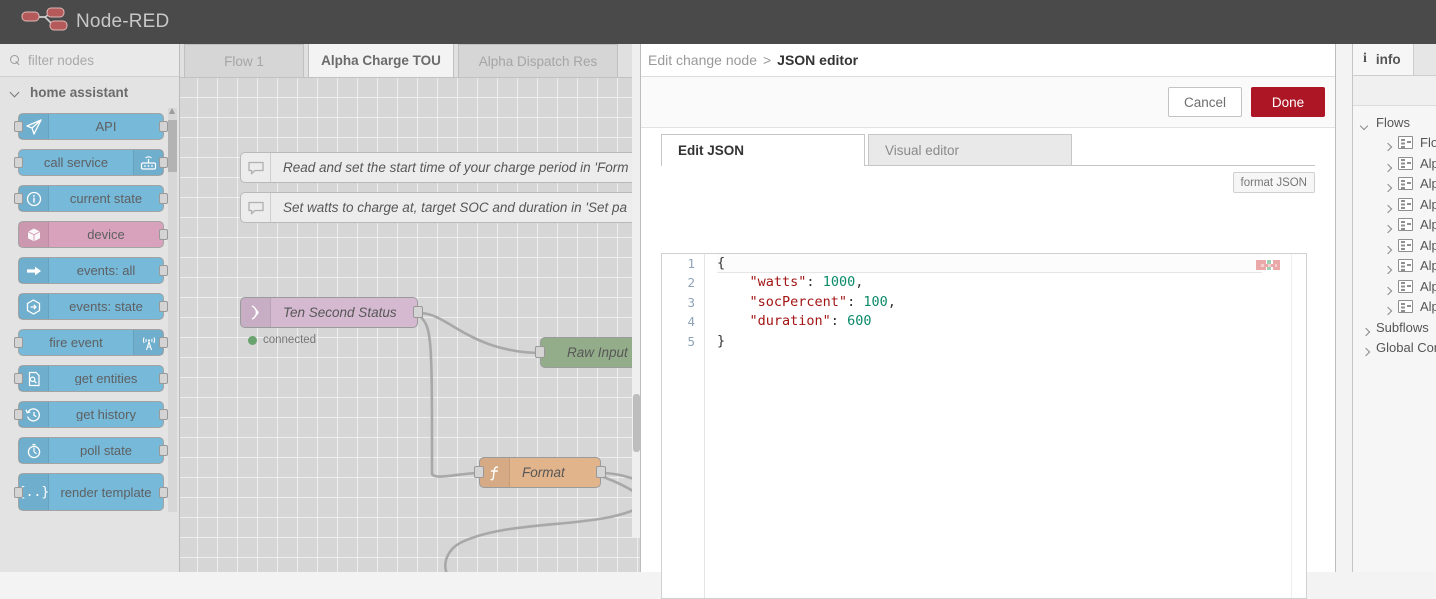 The width and height of the screenshot is (1436, 599). What do you see at coordinates (763, 150) in the screenshot?
I see `tab-edit-json: Edit JSON` at bounding box center [763, 150].